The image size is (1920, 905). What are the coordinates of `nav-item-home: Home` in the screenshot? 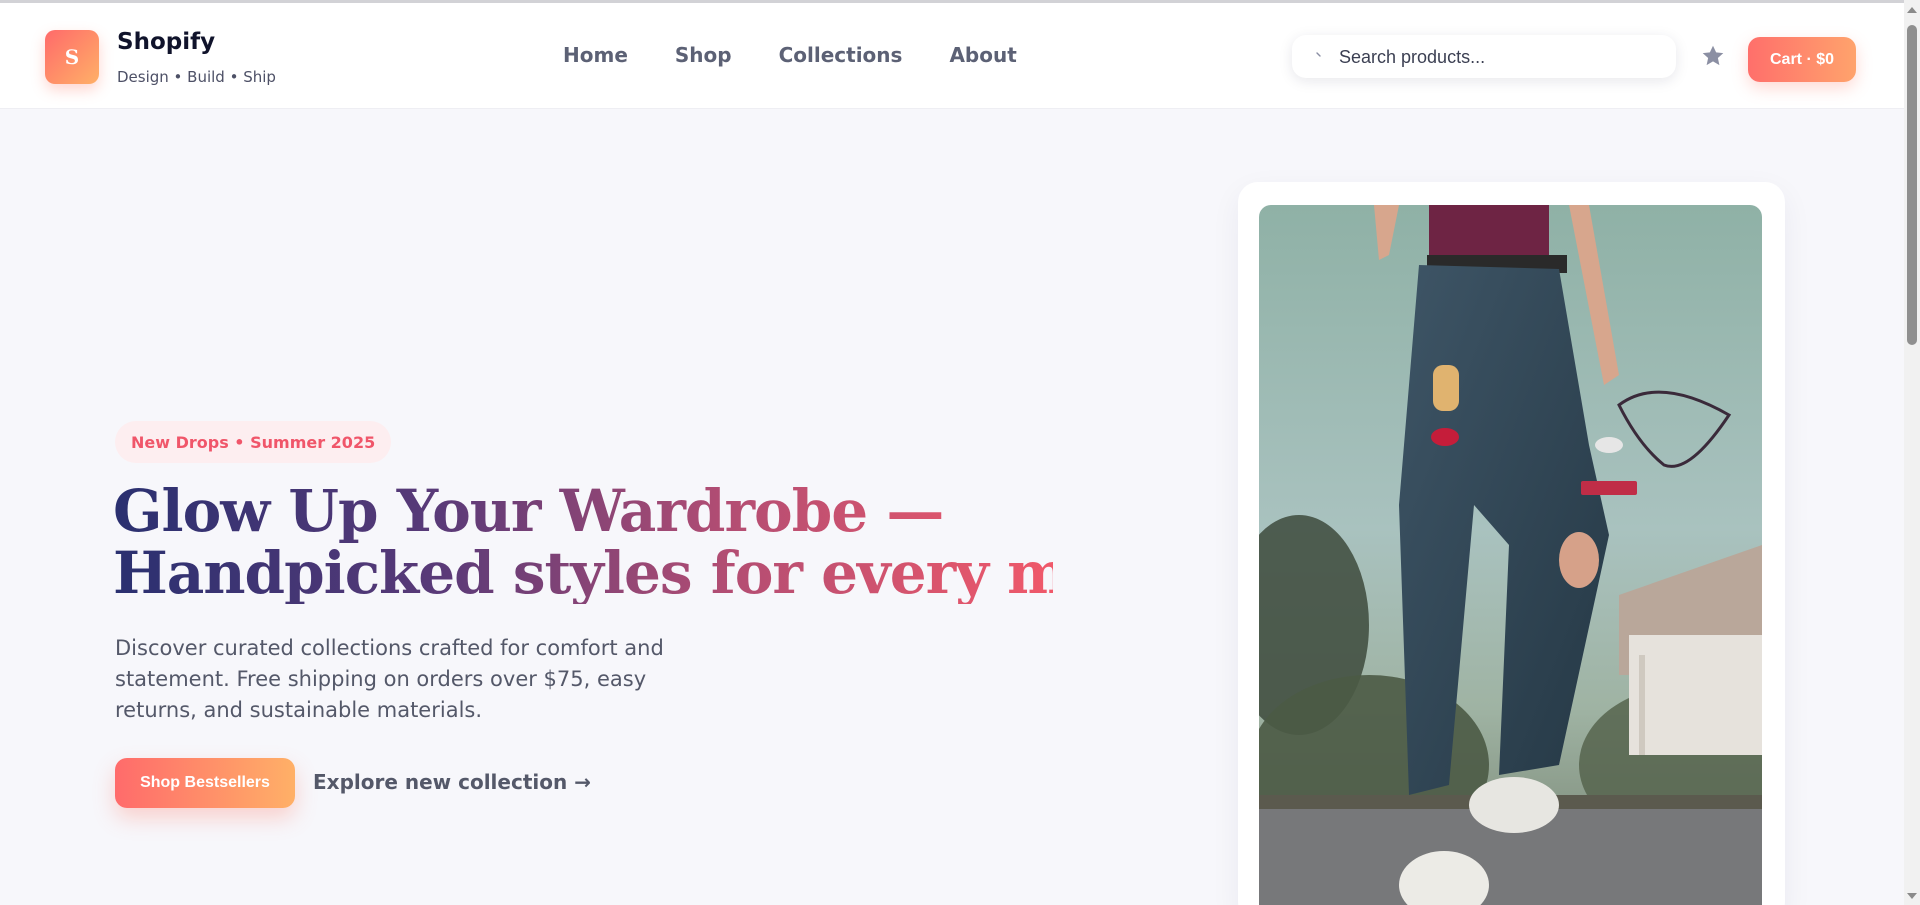 It's located at (595, 59).